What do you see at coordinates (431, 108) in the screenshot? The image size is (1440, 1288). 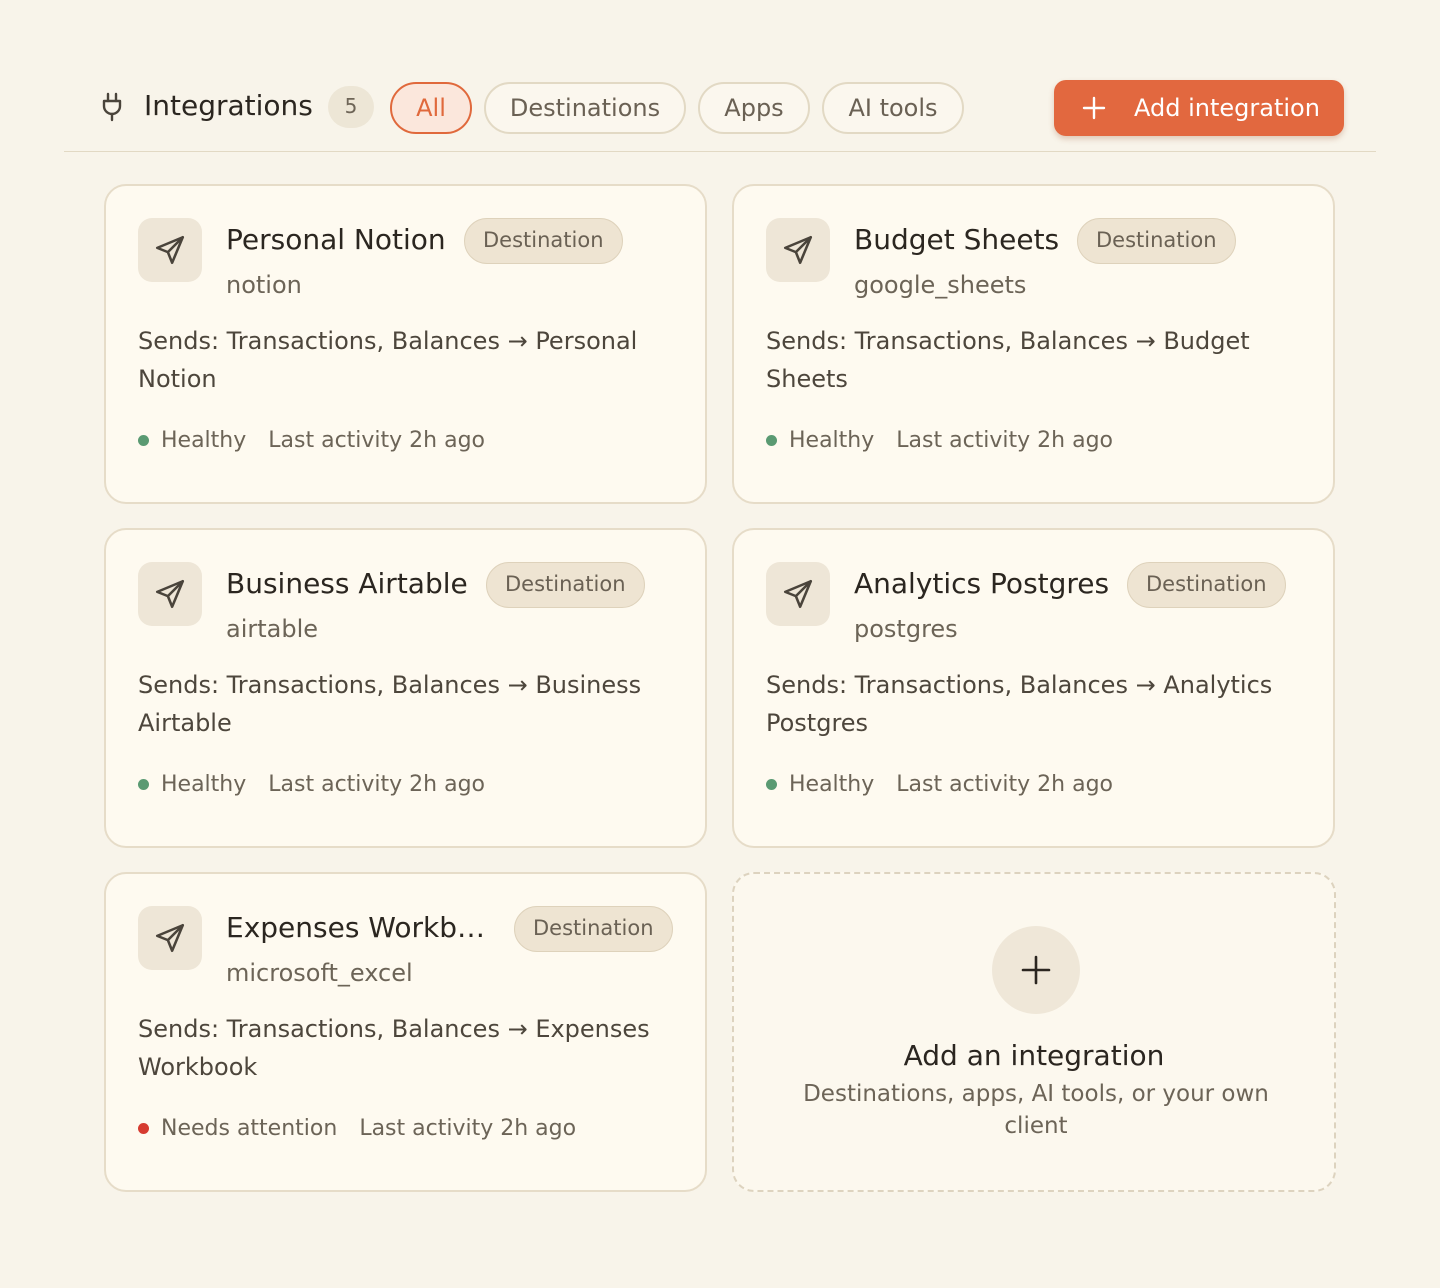 I see `filter-all: All` at bounding box center [431, 108].